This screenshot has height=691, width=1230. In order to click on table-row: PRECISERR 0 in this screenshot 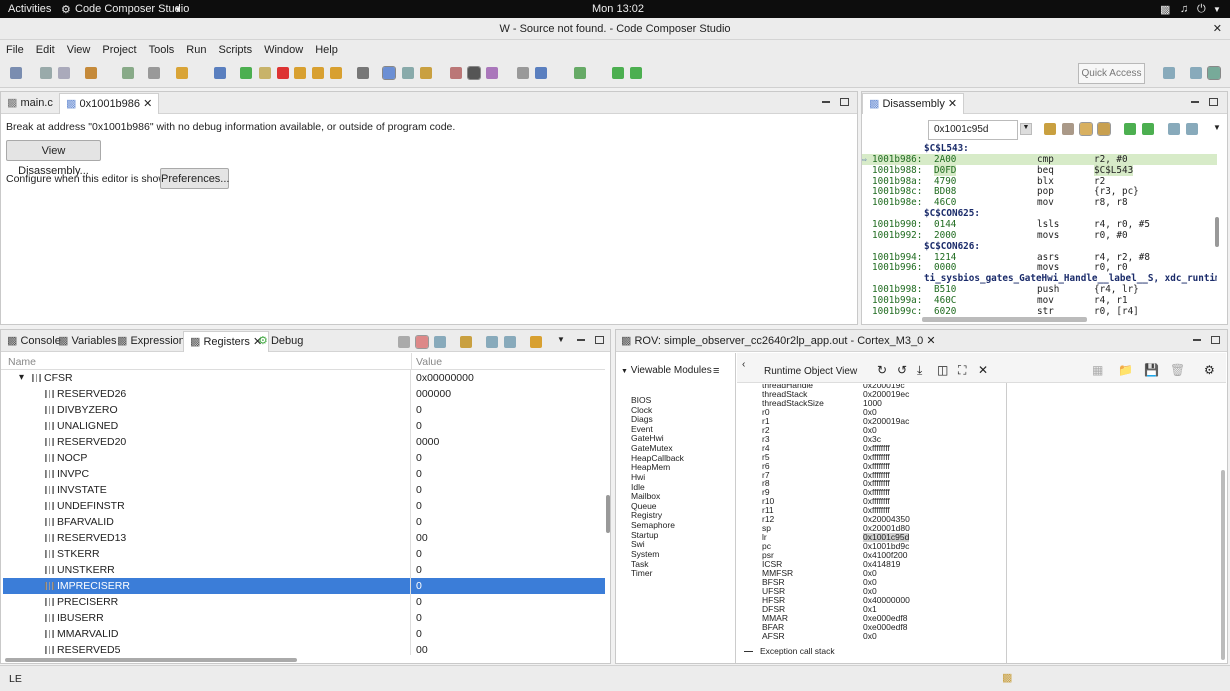, I will do `click(304, 602)`.